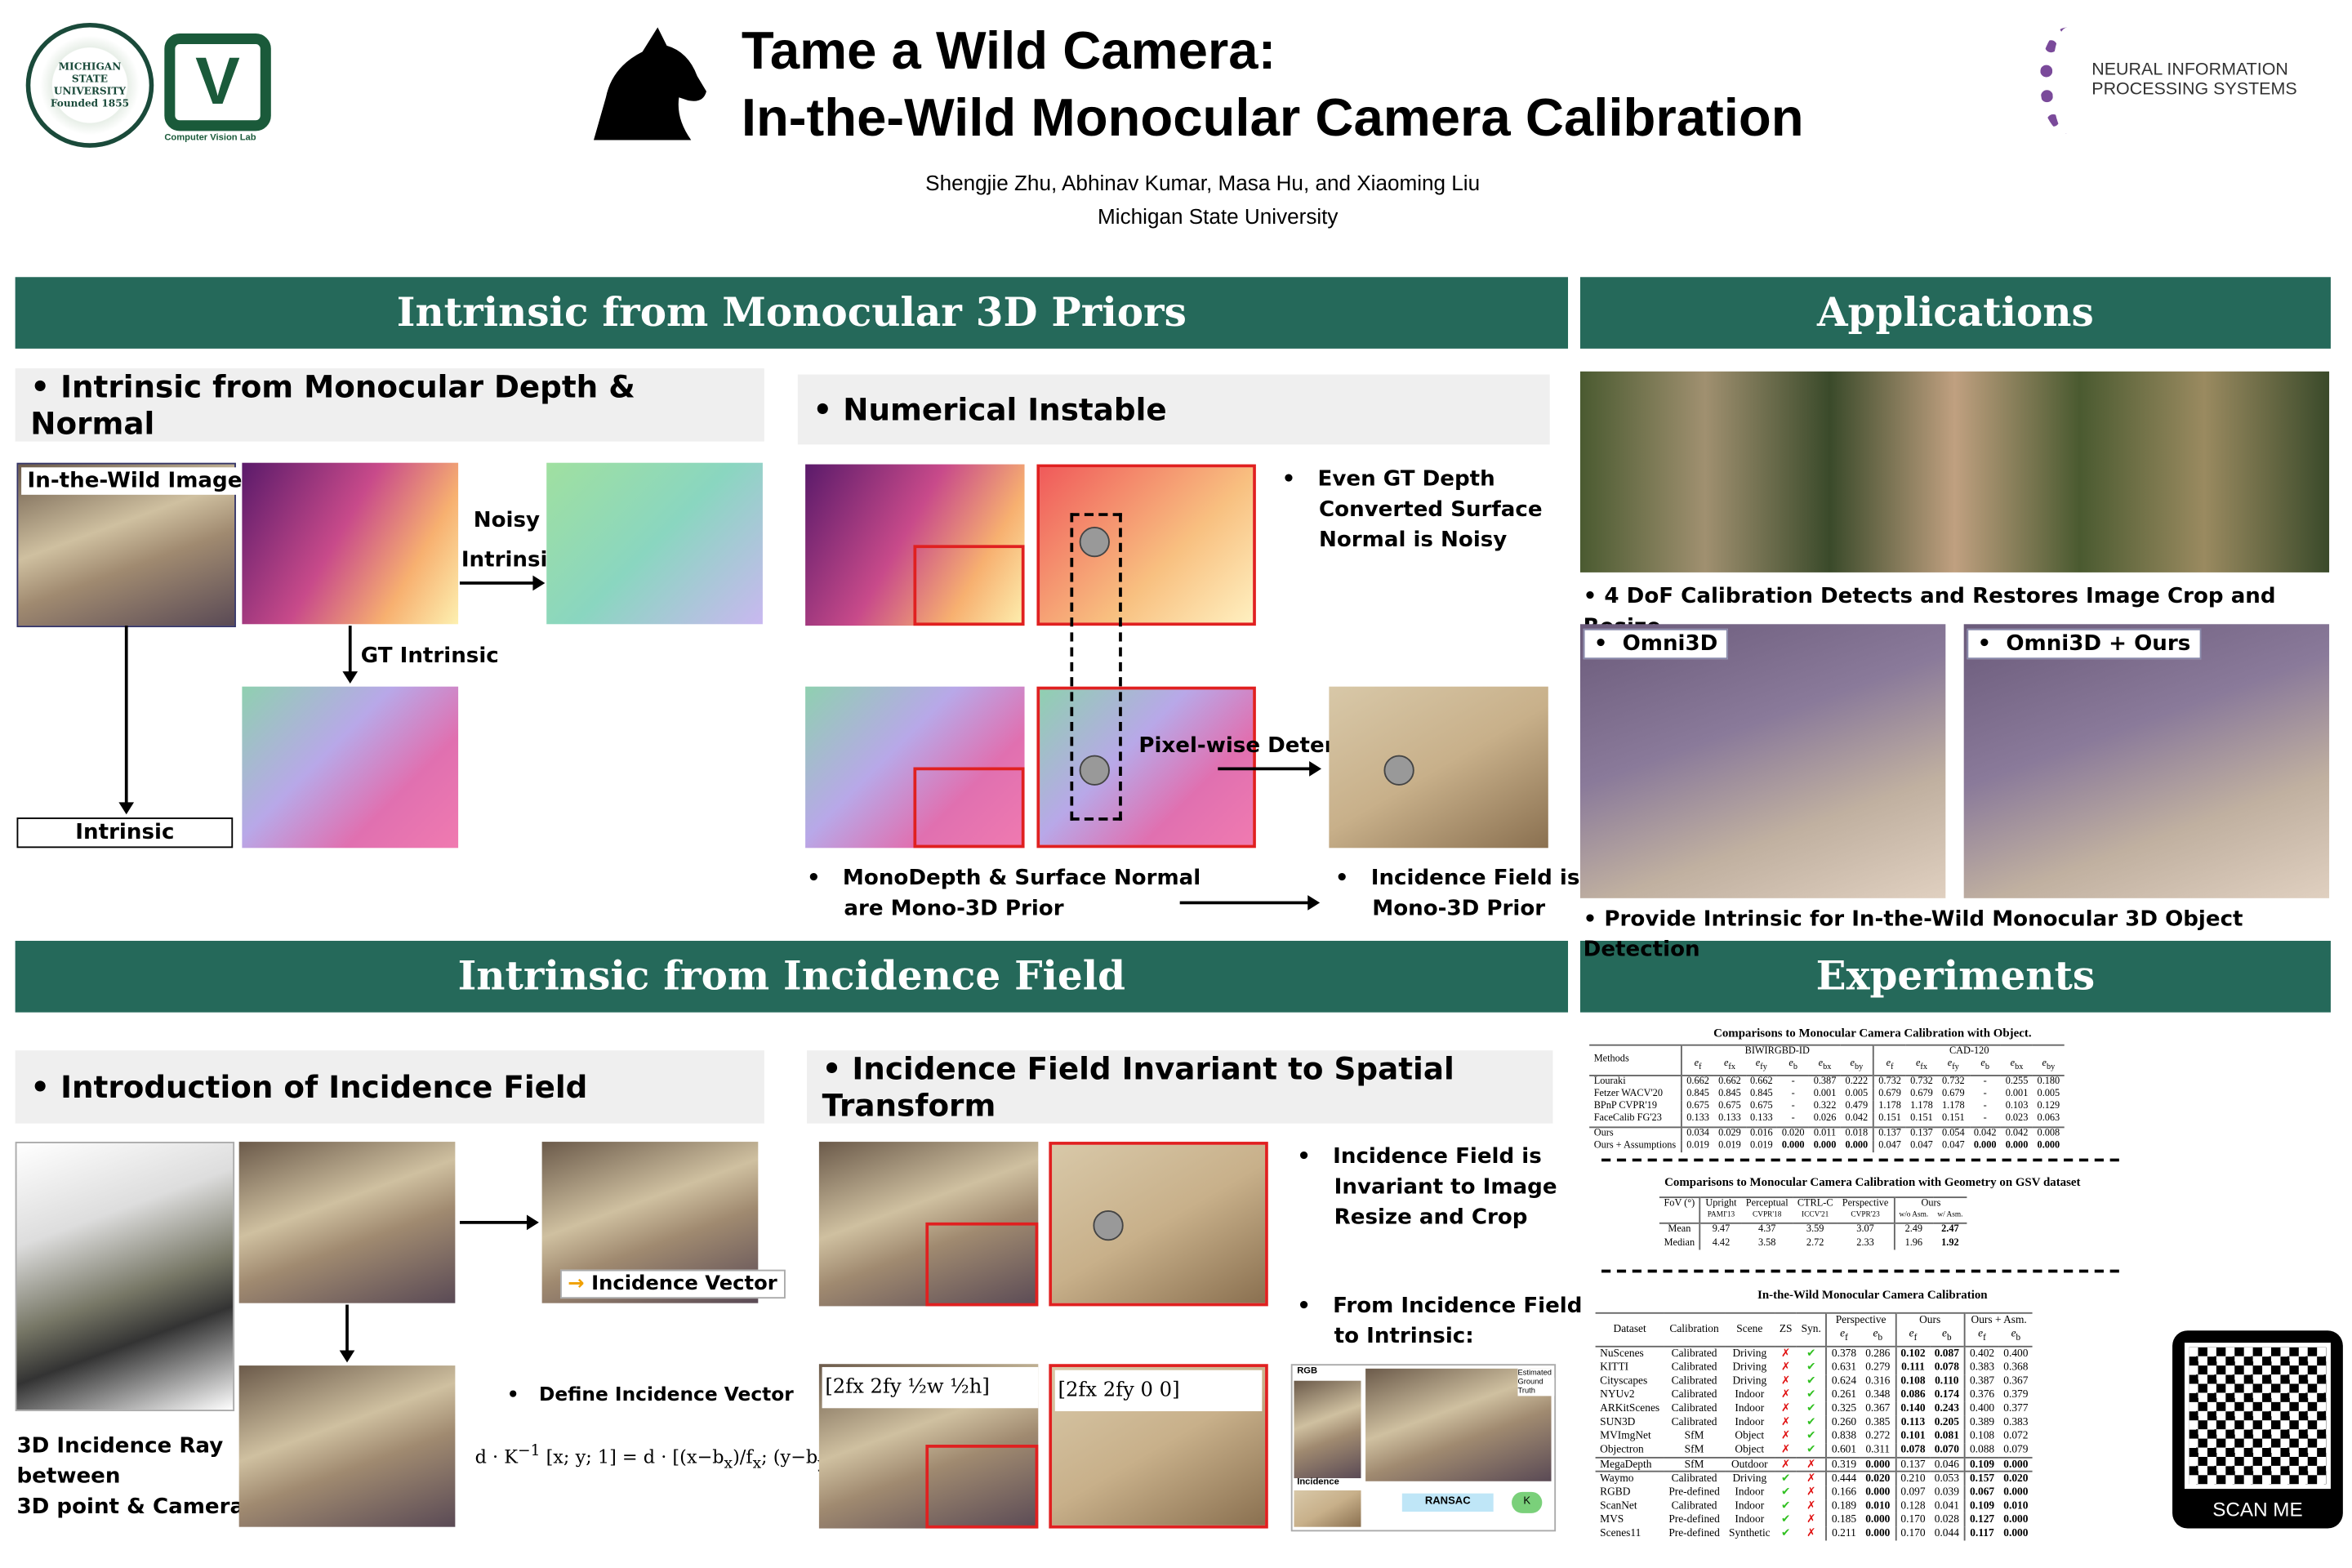 The image size is (2352, 1568). Describe the element at coordinates (1947, 1464) in the screenshot. I see `table-cell: 0.046` at that location.